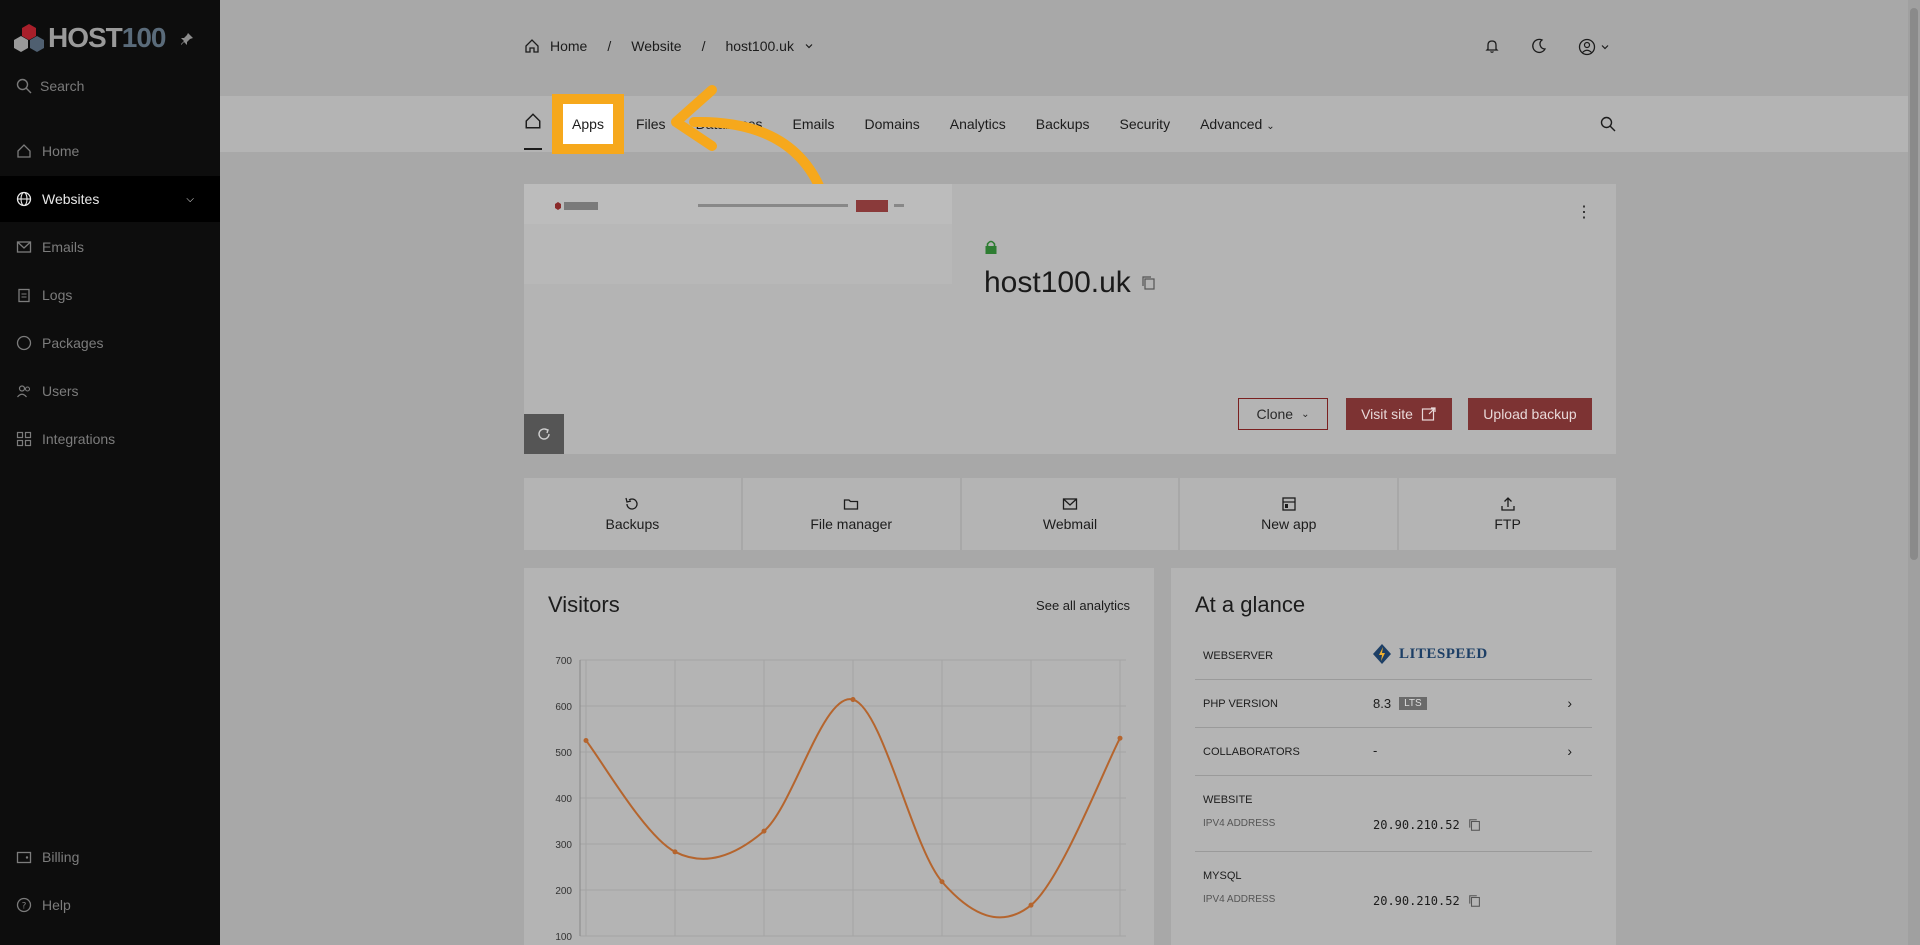 The height and width of the screenshot is (945, 1920). I want to click on refresh-icon, so click(544, 434).